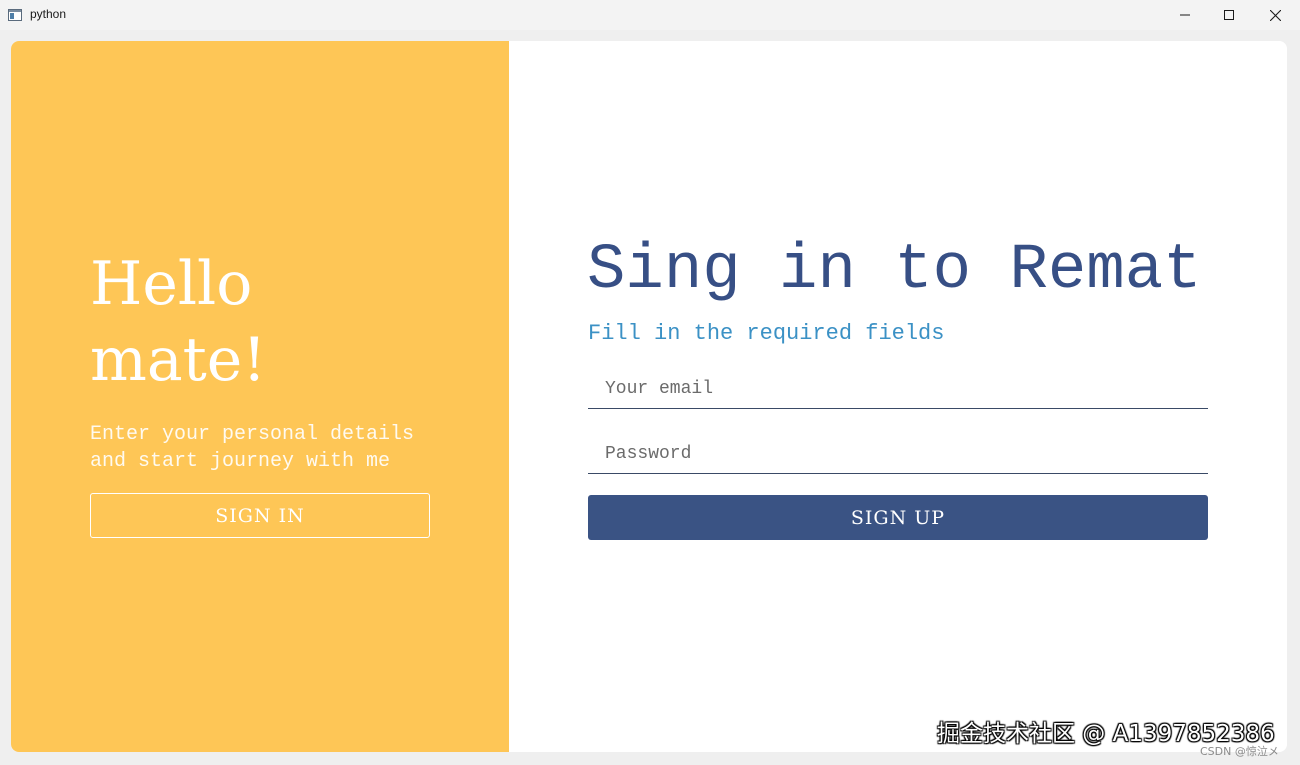  I want to click on password-field, so click(898, 454).